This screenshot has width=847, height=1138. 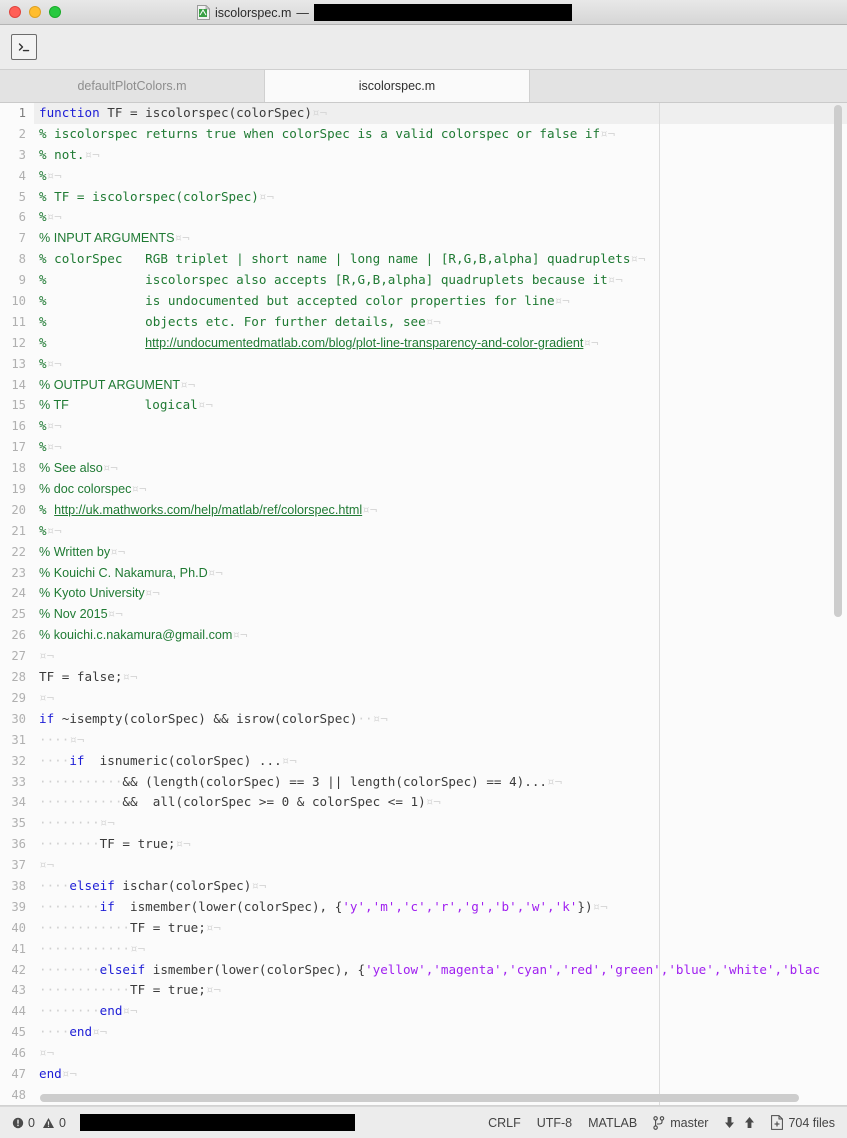 What do you see at coordinates (443, 155) in the screenshot?
I see `code-line: % not.¤¬` at bounding box center [443, 155].